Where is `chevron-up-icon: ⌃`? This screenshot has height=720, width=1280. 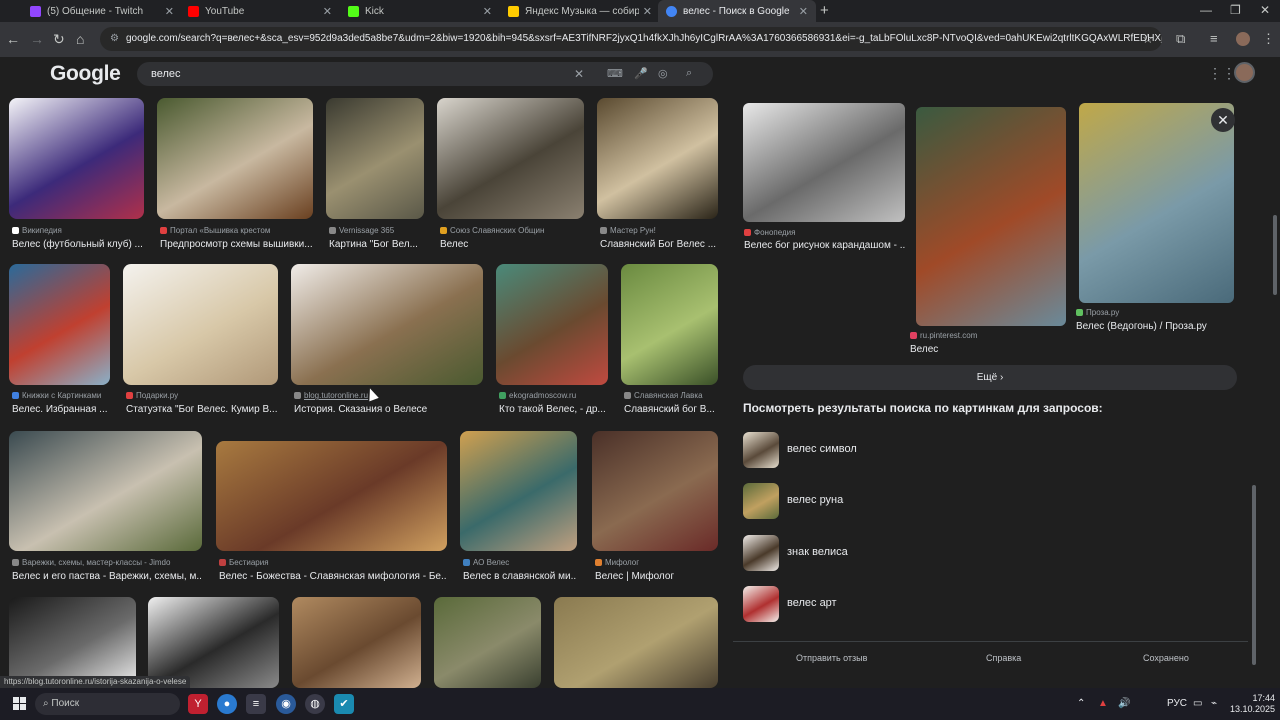
chevron-up-icon: ⌃ is located at coordinates (1081, 703).